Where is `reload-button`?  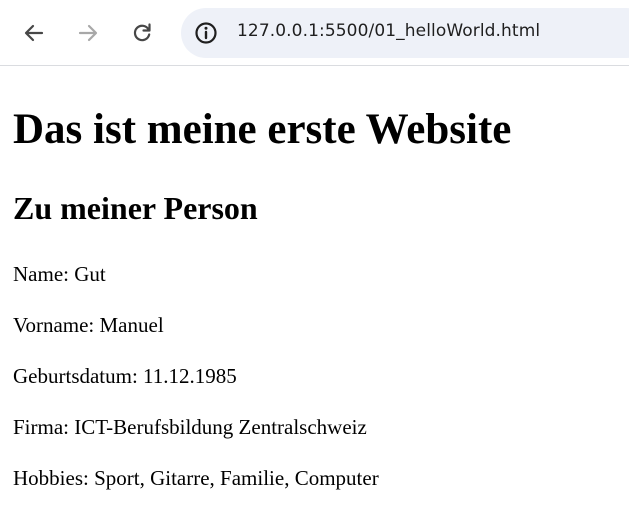
reload-button is located at coordinates (142, 33).